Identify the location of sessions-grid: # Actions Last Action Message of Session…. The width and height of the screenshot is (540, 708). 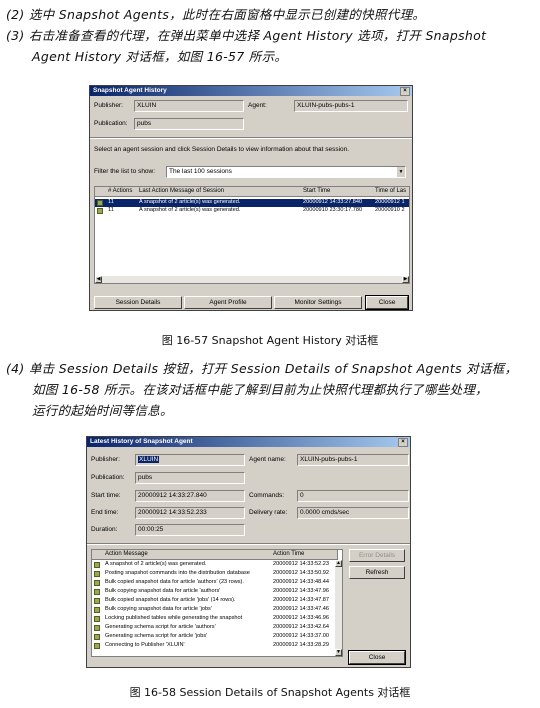
(252, 235).